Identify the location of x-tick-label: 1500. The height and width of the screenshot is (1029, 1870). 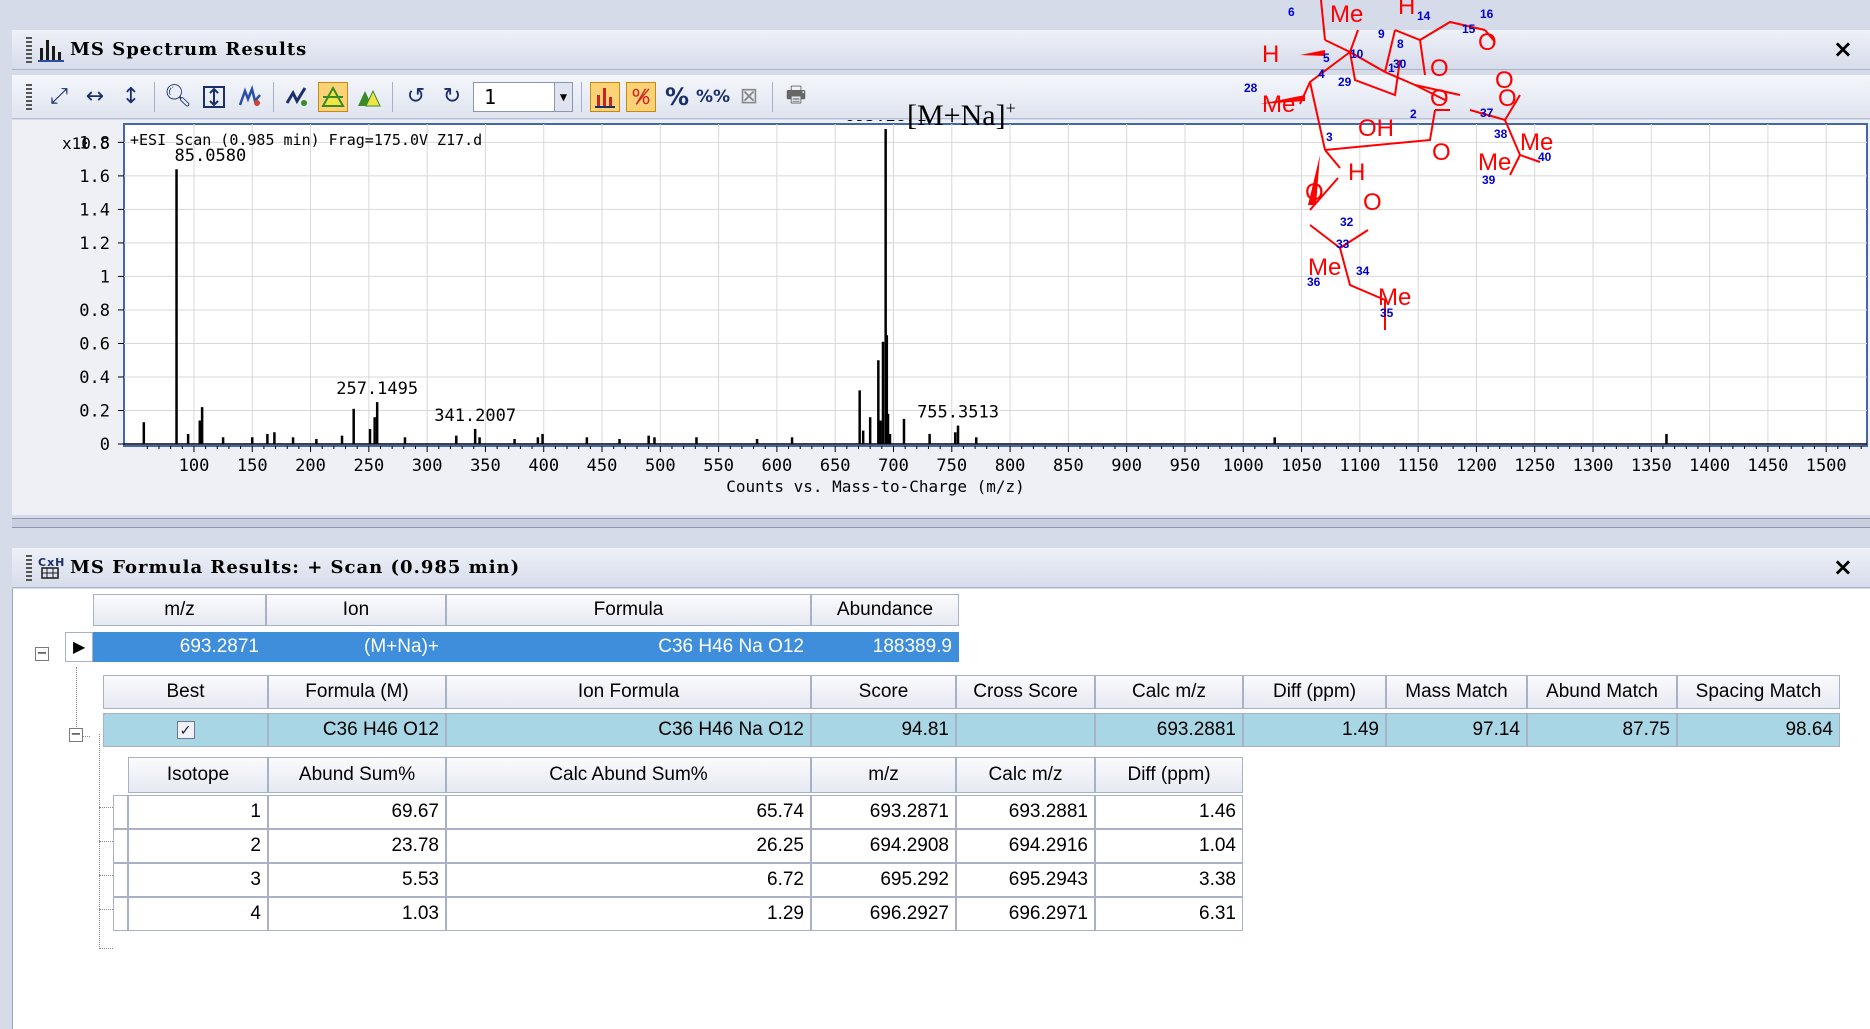
(1826, 466).